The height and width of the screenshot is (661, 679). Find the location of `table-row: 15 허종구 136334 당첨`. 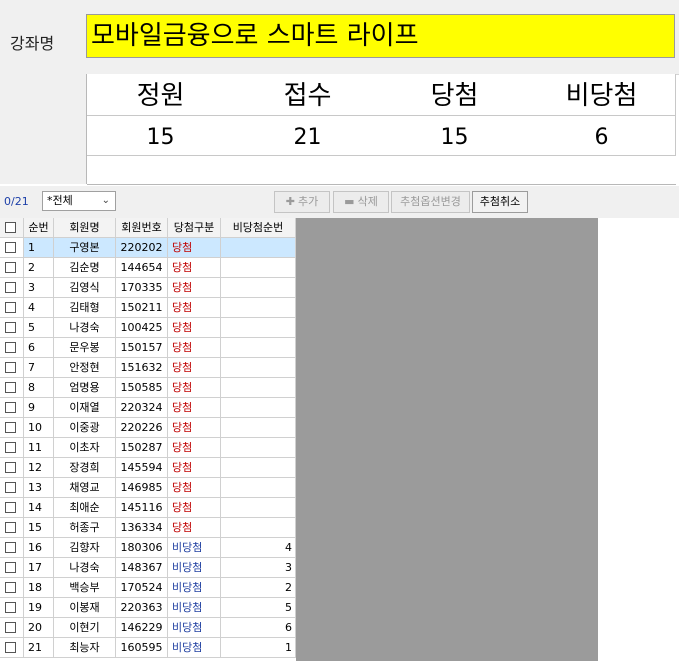

table-row: 15 허종구 136334 당첨 is located at coordinates (148, 528).